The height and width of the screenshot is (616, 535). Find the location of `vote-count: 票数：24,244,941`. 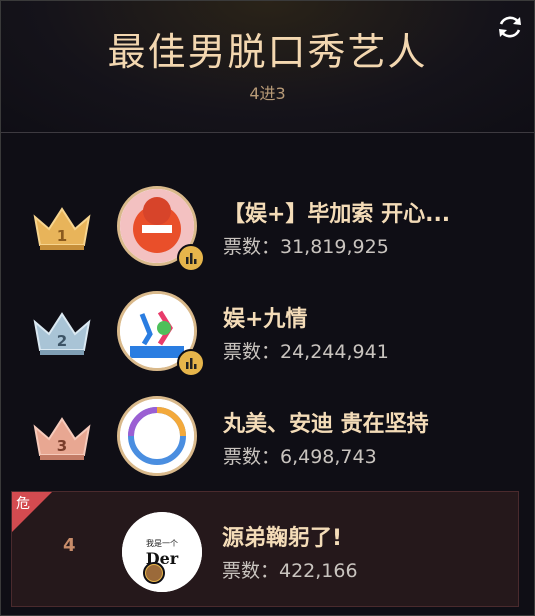

vote-count: 票数：24,244,941 is located at coordinates (306, 352).